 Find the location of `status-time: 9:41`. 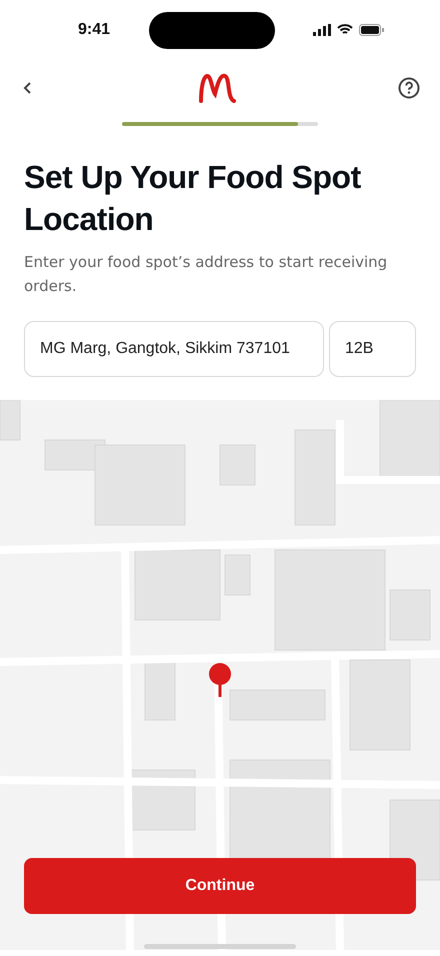

status-time: 9:41 is located at coordinates (94, 30).